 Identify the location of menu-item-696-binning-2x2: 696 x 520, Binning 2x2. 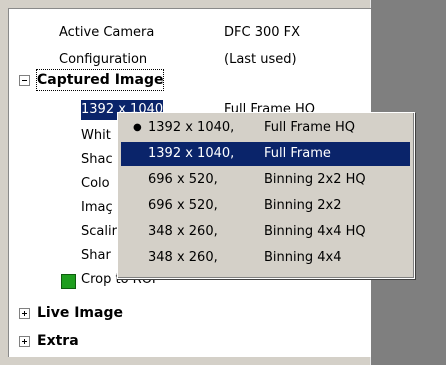
(265, 206).